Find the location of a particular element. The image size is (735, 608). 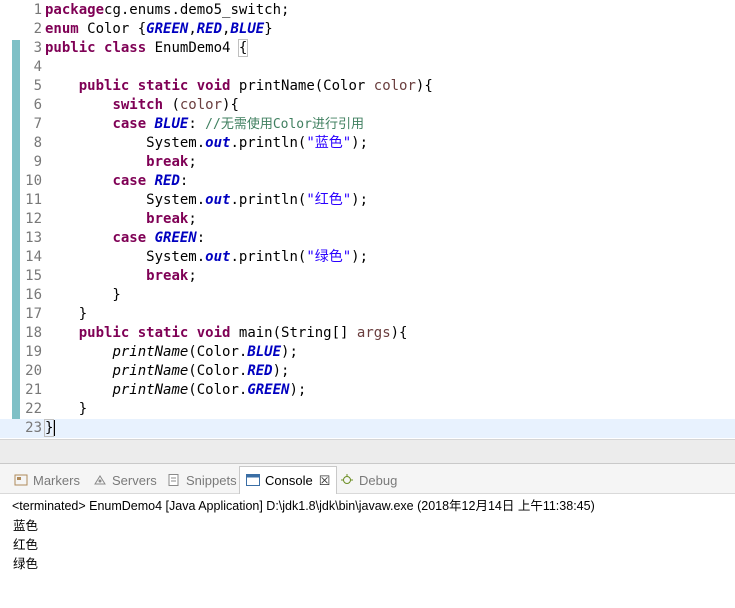

code-line: 22 } is located at coordinates (367, 409).